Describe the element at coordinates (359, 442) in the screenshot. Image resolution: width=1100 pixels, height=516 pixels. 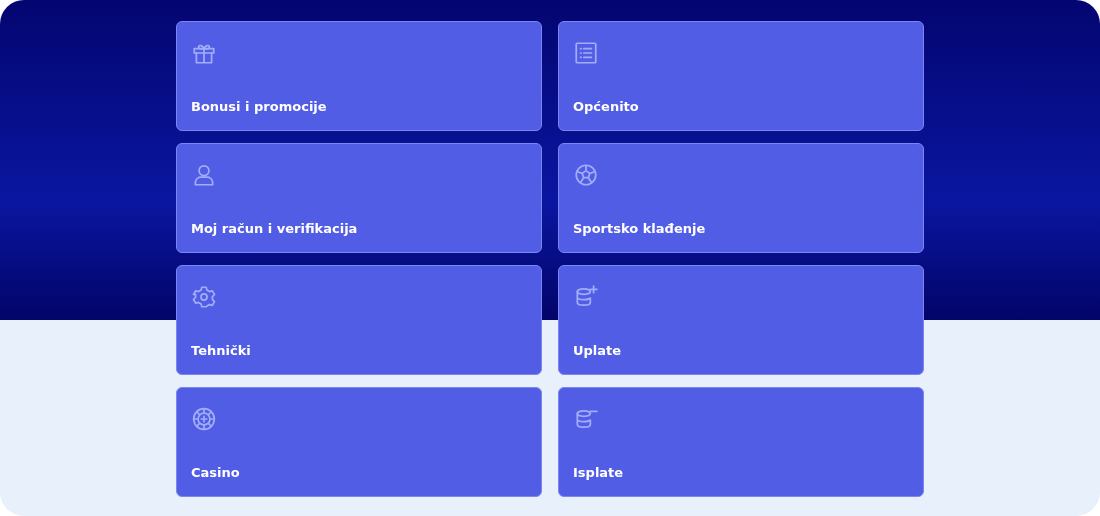
I see `category-card: Casino` at that location.